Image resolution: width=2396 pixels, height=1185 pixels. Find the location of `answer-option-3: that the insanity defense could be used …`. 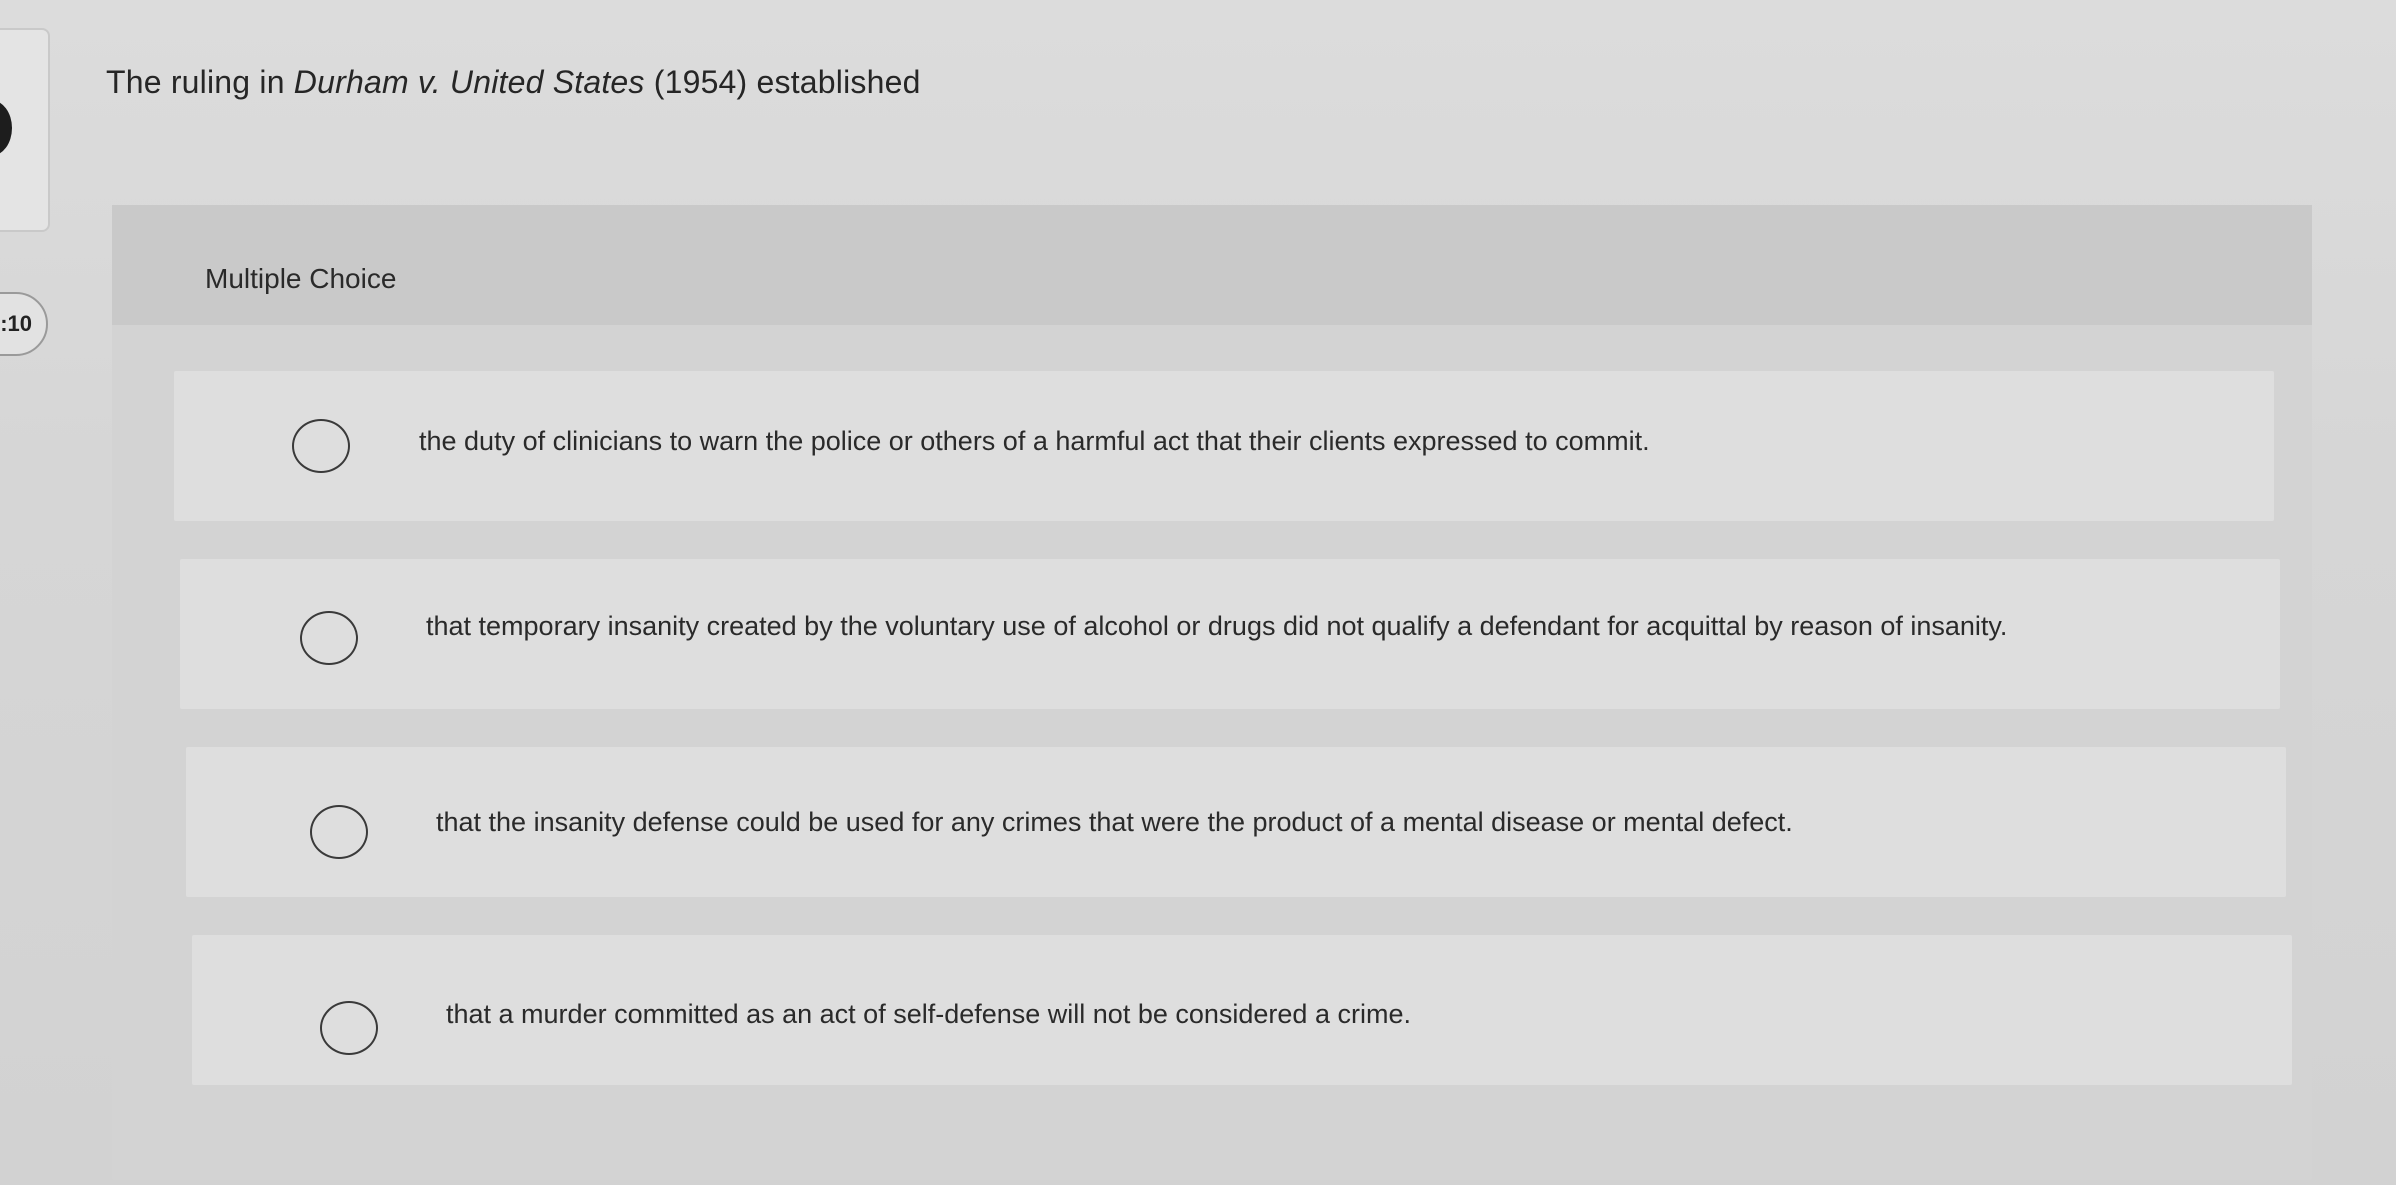

answer-option-3: that the insanity defense could be used … is located at coordinates (1236, 822).